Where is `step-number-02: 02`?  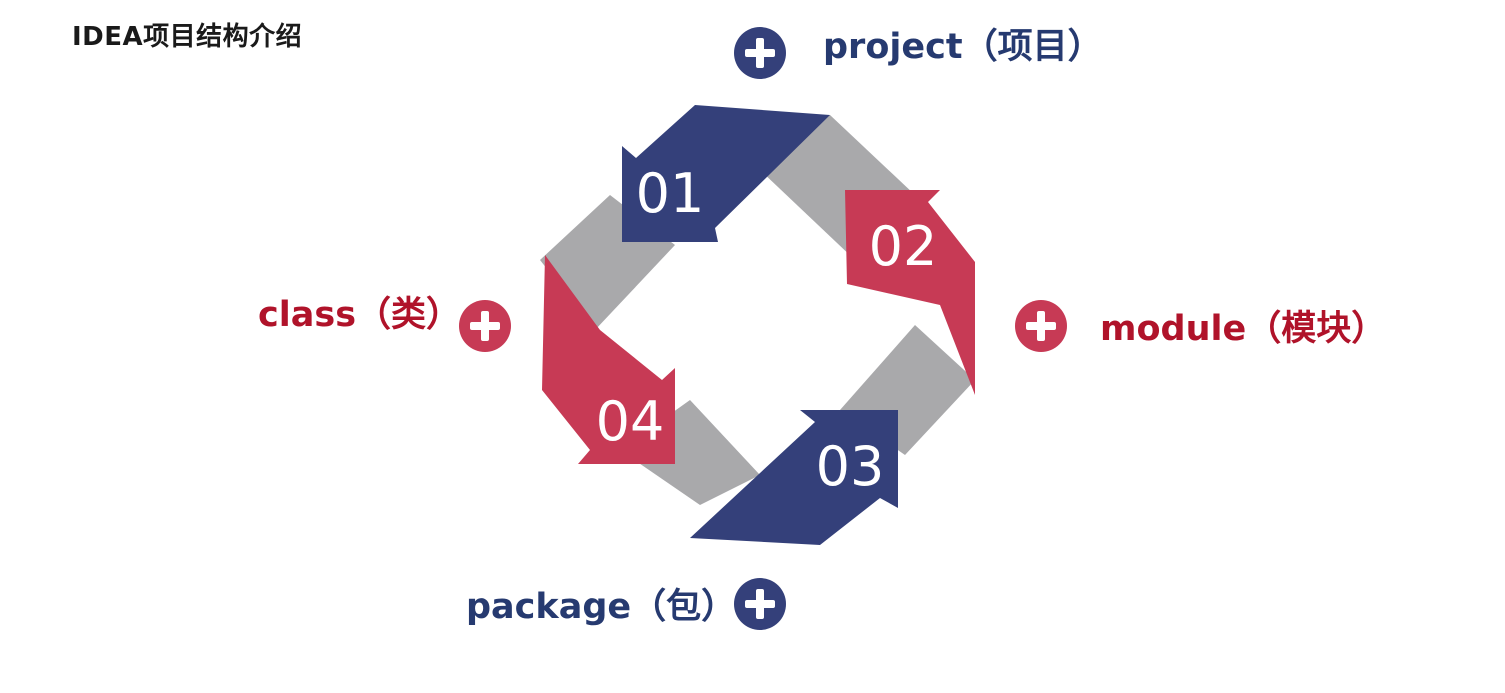 step-number-02: 02 is located at coordinates (903, 246).